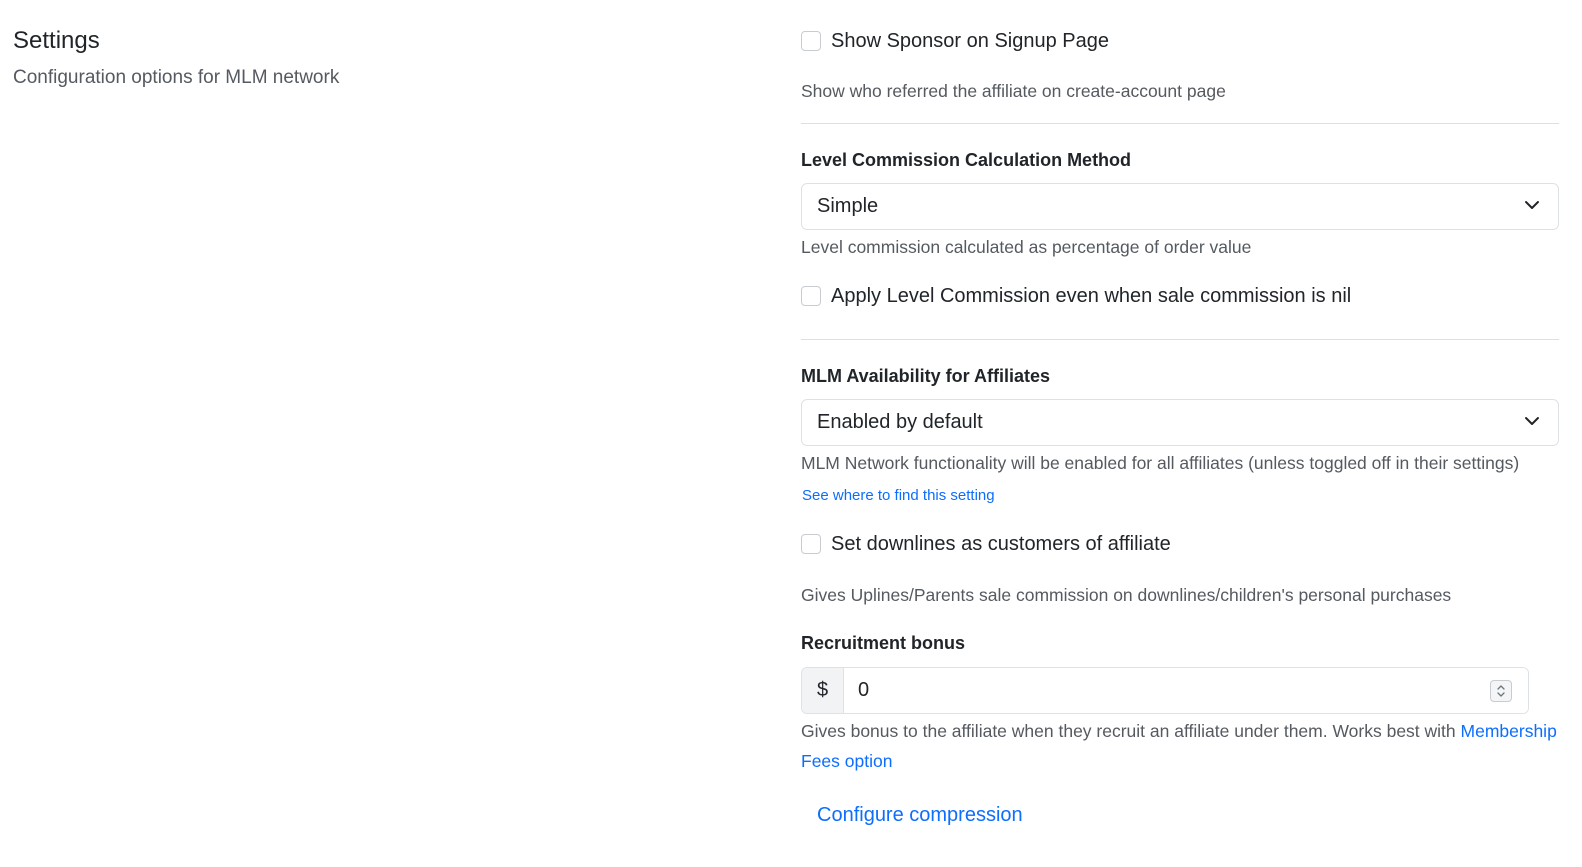 Image resolution: width=1582 pixels, height=867 pixels. I want to click on apply-level-checkbox, so click(811, 296).